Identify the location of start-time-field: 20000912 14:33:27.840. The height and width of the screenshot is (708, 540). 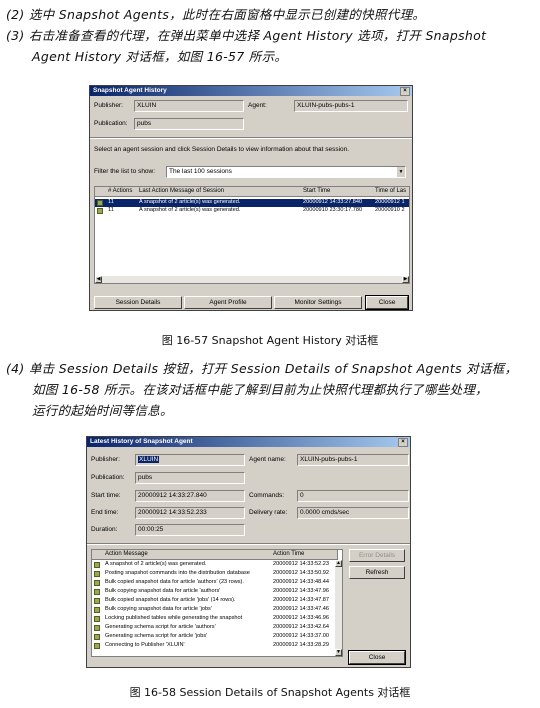
(190, 496).